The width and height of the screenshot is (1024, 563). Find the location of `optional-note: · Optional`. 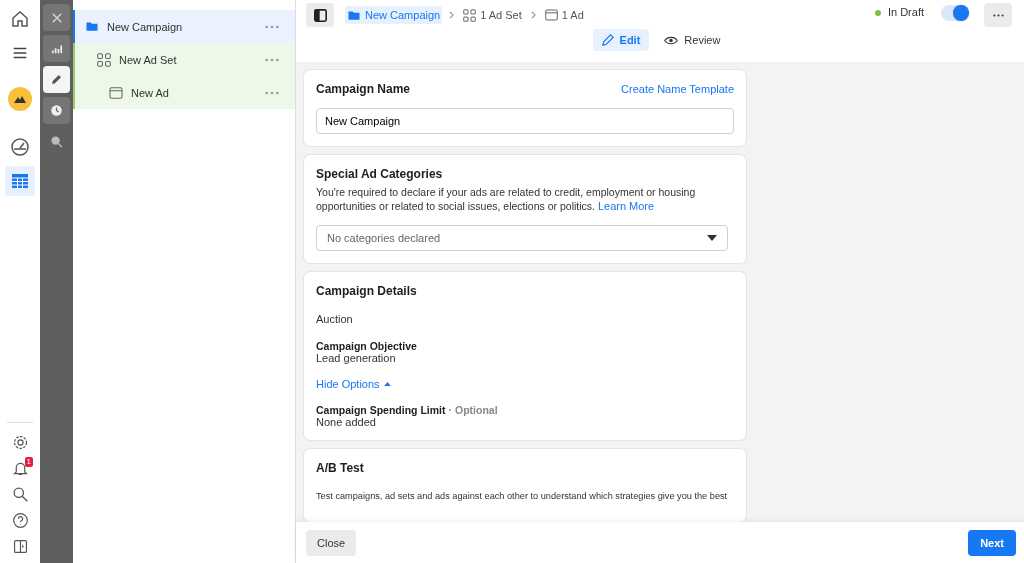

optional-note: · Optional is located at coordinates (473, 410).